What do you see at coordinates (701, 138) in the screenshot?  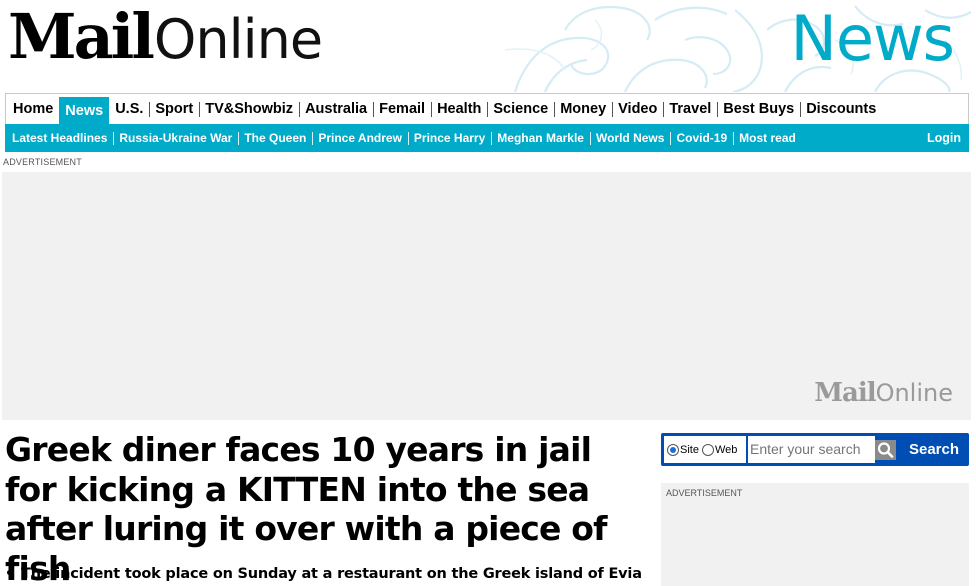 I see `subnav-item-covid-19: Covid-19` at bounding box center [701, 138].